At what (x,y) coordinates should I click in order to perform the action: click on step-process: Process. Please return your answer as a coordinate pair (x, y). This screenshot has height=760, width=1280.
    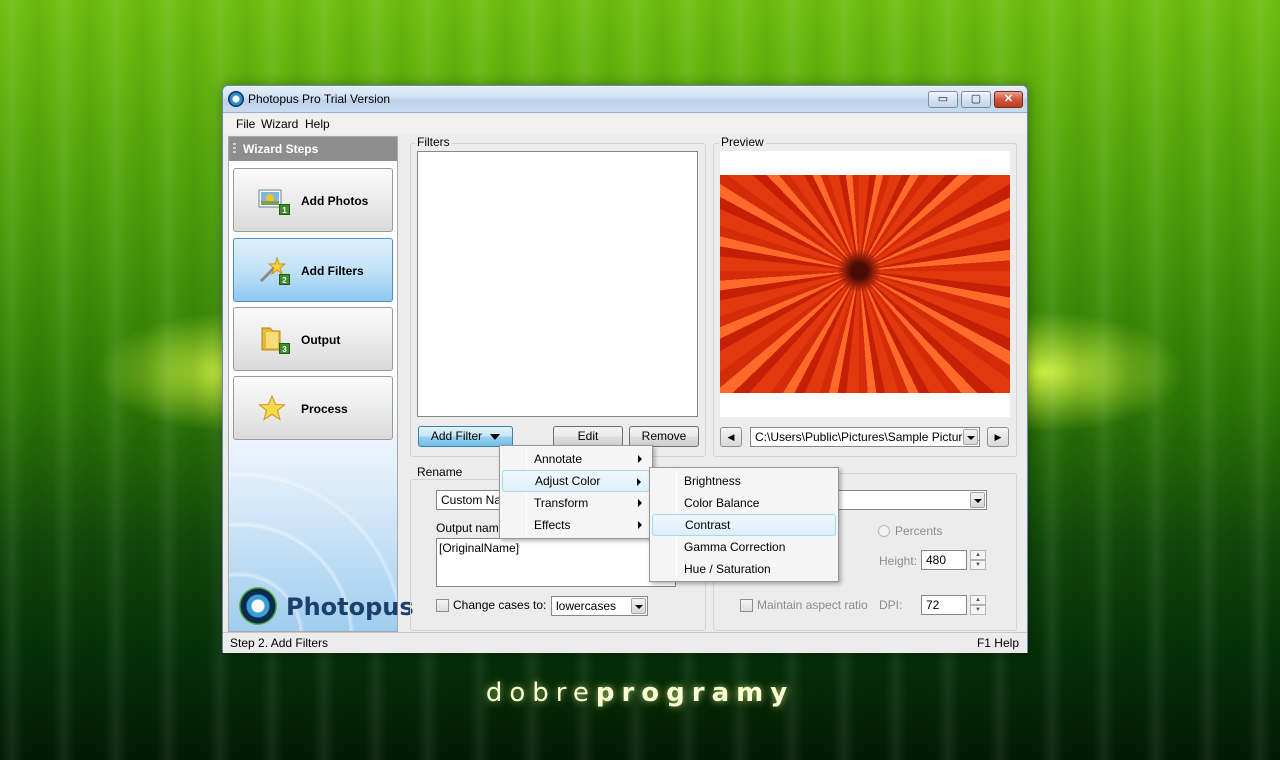
    Looking at the image, I should click on (313, 408).